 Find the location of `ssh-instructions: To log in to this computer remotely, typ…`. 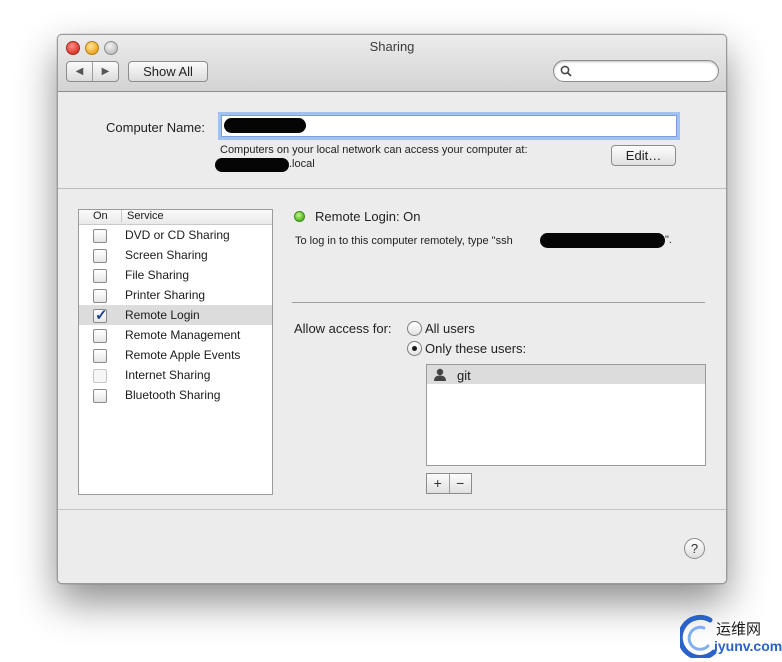

ssh-instructions: To log in to this computer remotely, typ… is located at coordinates (404, 241).